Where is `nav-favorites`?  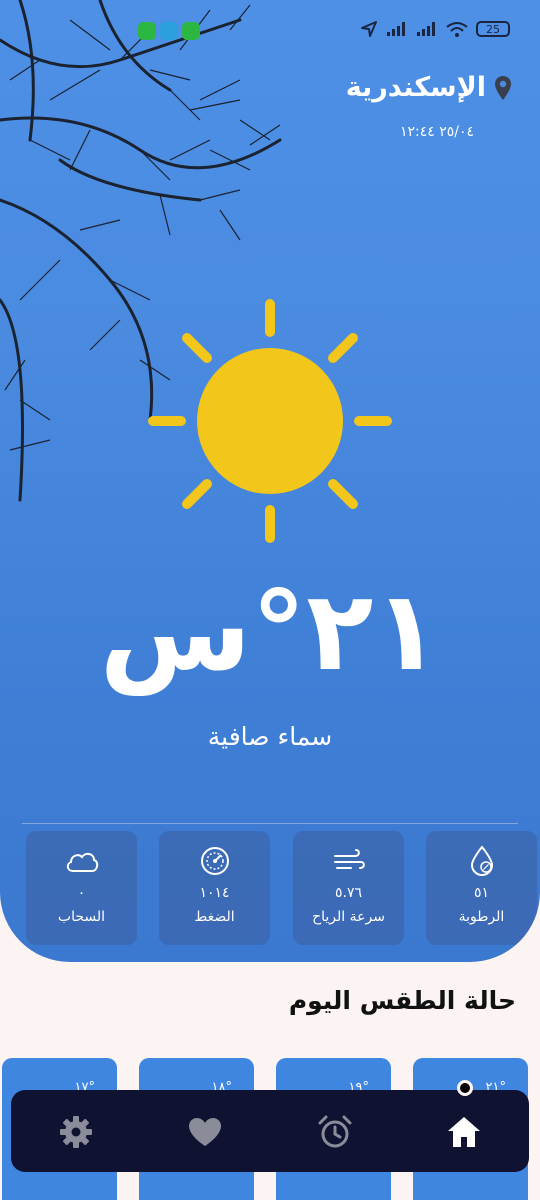
nav-favorites is located at coordinates (205, 1132).